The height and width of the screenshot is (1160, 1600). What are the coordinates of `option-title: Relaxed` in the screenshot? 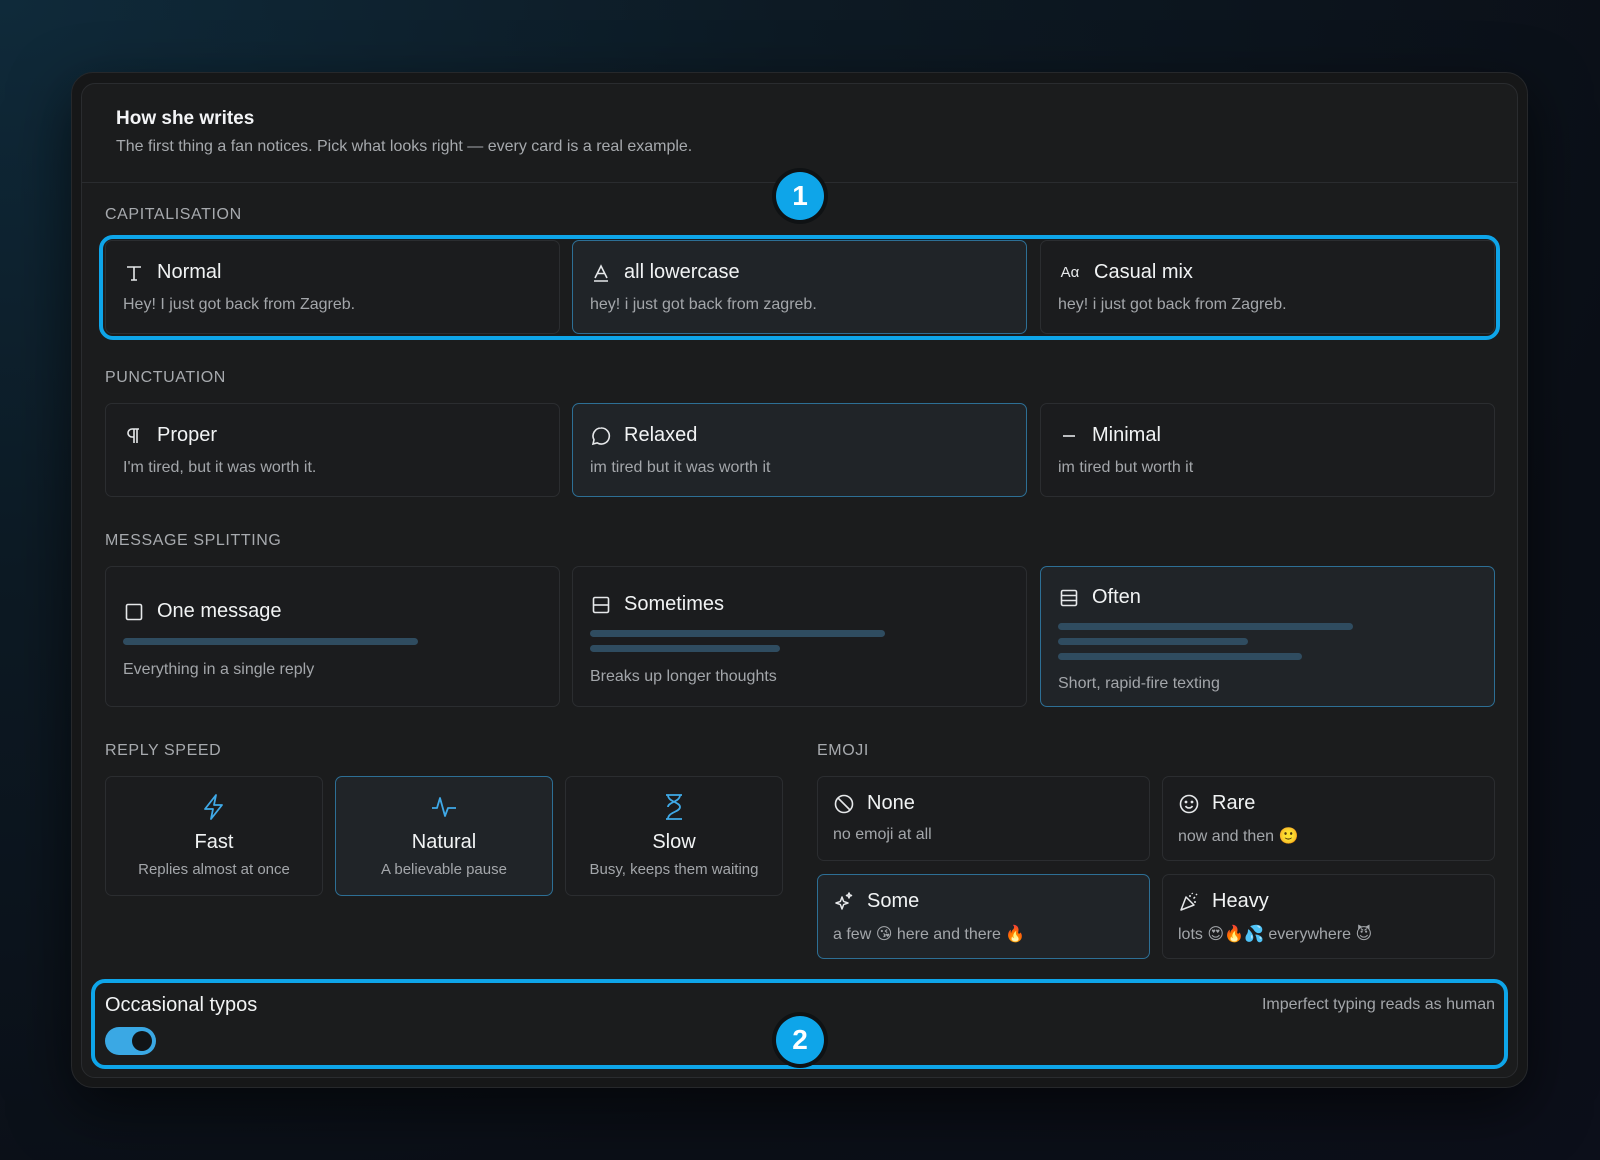 It's located at (661, 435).